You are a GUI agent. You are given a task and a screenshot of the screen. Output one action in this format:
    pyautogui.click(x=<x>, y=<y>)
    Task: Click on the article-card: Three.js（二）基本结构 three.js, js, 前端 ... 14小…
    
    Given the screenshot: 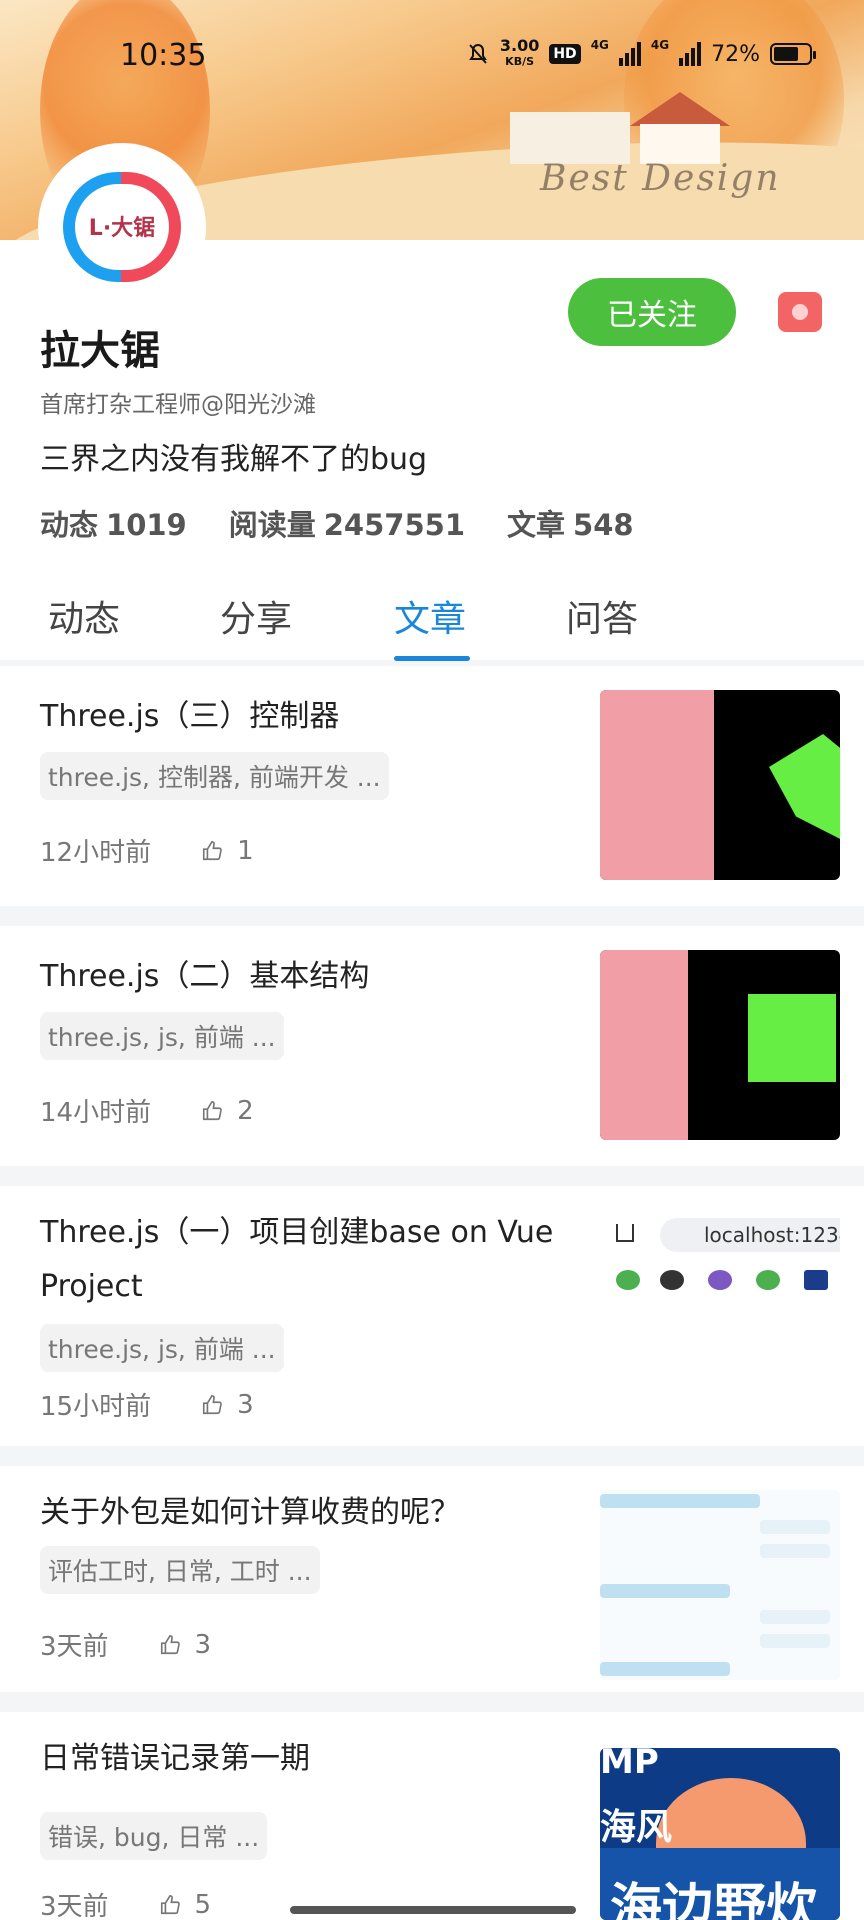 What is the action you would take?
    pyautogui.click(x=432, y=1046)
    